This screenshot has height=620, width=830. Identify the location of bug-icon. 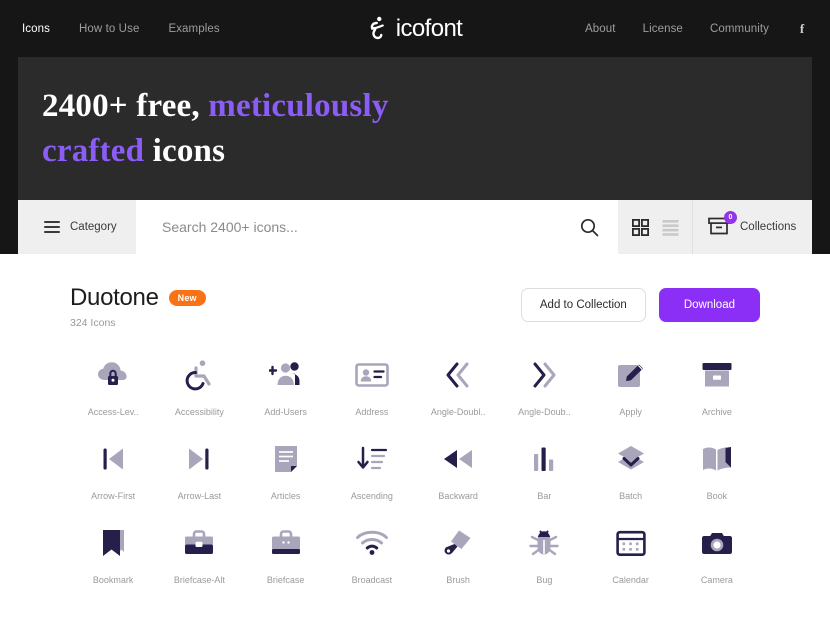
(544, 543).